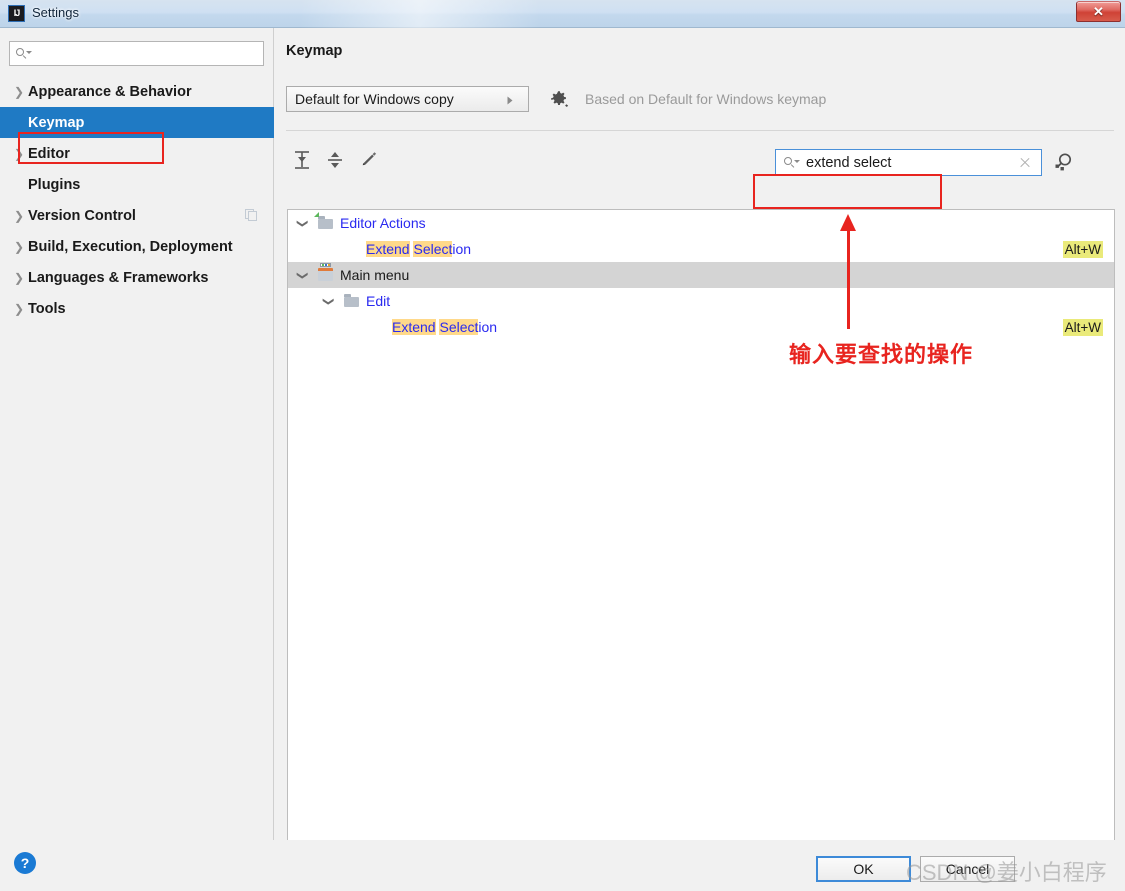 This screenshot has height=891, width=1125. I want to click on annotation-label: 输入要查找的操作, so click(881, 354).